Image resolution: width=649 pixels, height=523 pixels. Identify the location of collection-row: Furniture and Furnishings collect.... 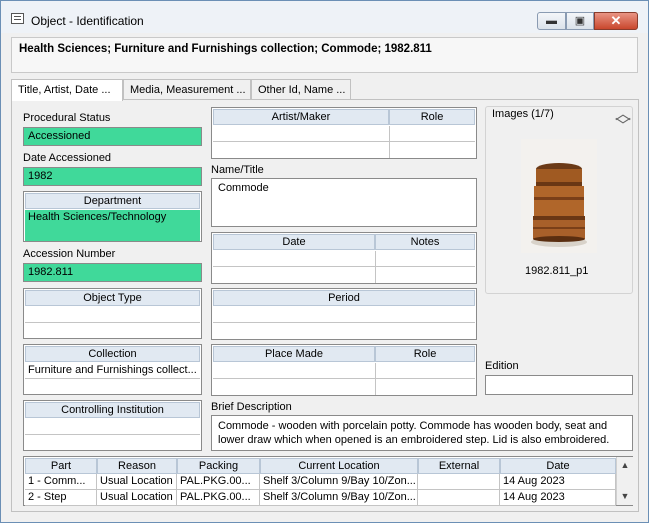
(112, 371).